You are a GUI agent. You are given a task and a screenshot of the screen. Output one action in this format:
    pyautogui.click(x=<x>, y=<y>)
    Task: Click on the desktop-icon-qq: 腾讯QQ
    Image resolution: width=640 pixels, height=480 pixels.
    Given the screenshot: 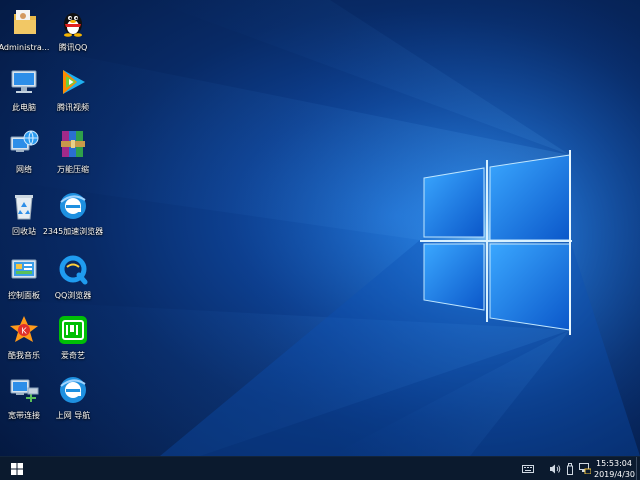 What is the action you would take?
    pyautogui.click(x=73, y=29)
    